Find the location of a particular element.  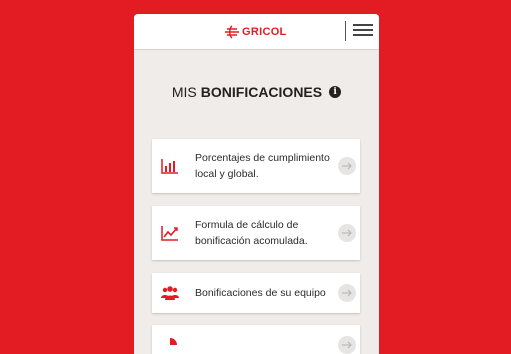

menu-divider is located at coordinates (345, 31).